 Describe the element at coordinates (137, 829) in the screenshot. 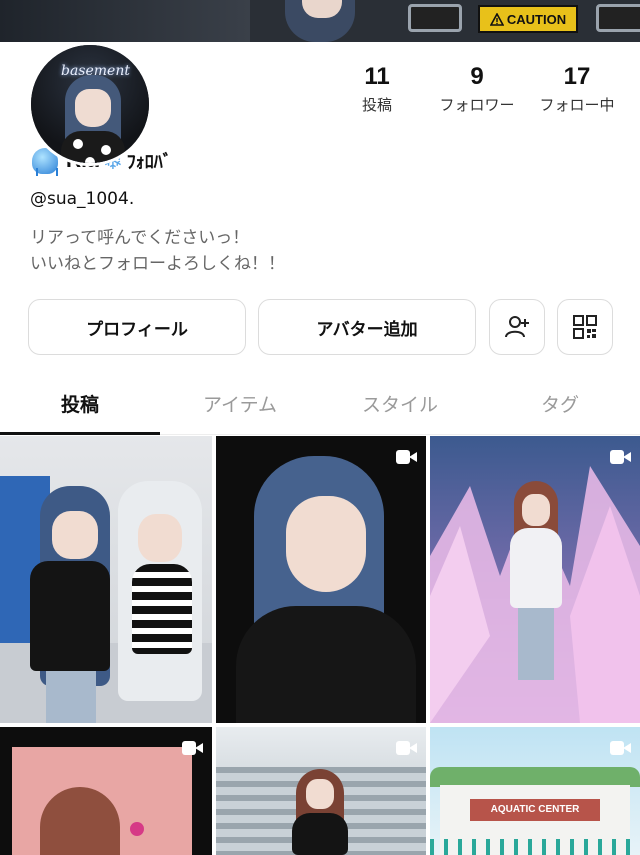

I see `lollipop` at that location.